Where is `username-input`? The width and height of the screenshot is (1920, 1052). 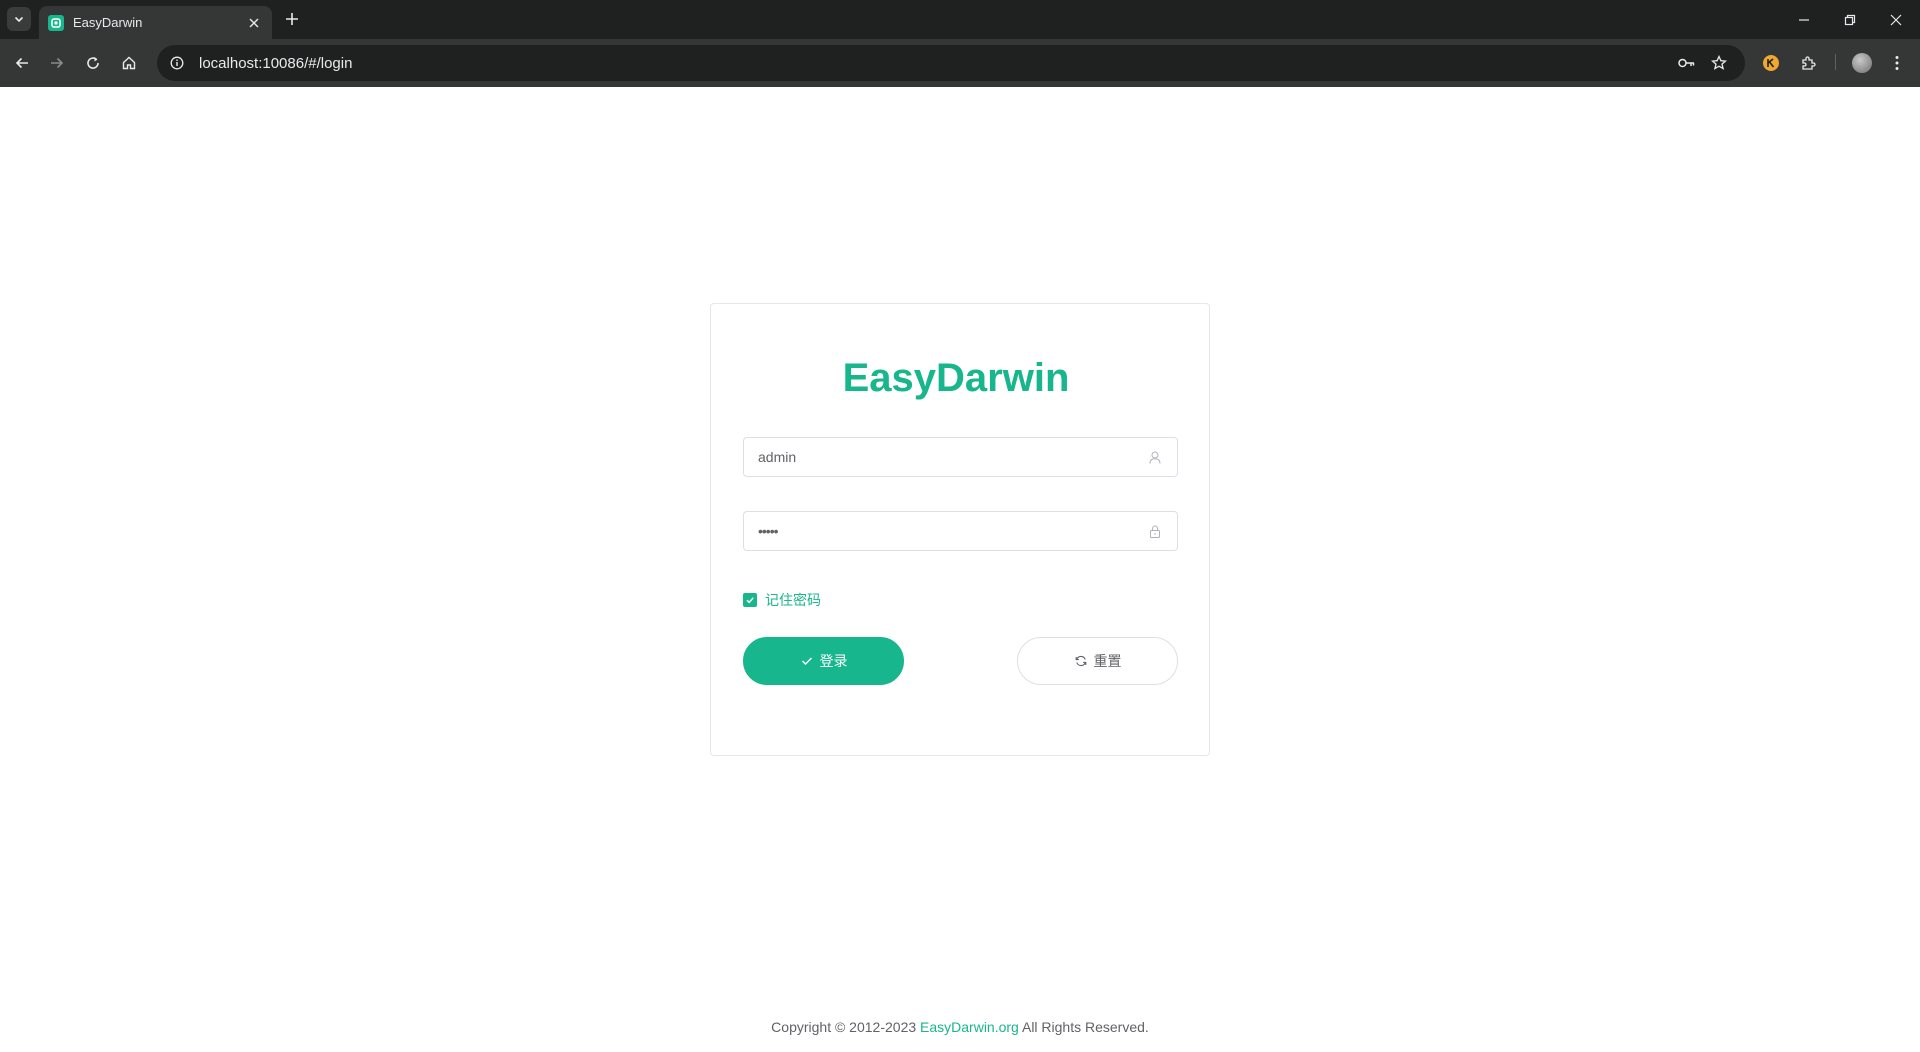
username-input is located at coordinates (944, 457).